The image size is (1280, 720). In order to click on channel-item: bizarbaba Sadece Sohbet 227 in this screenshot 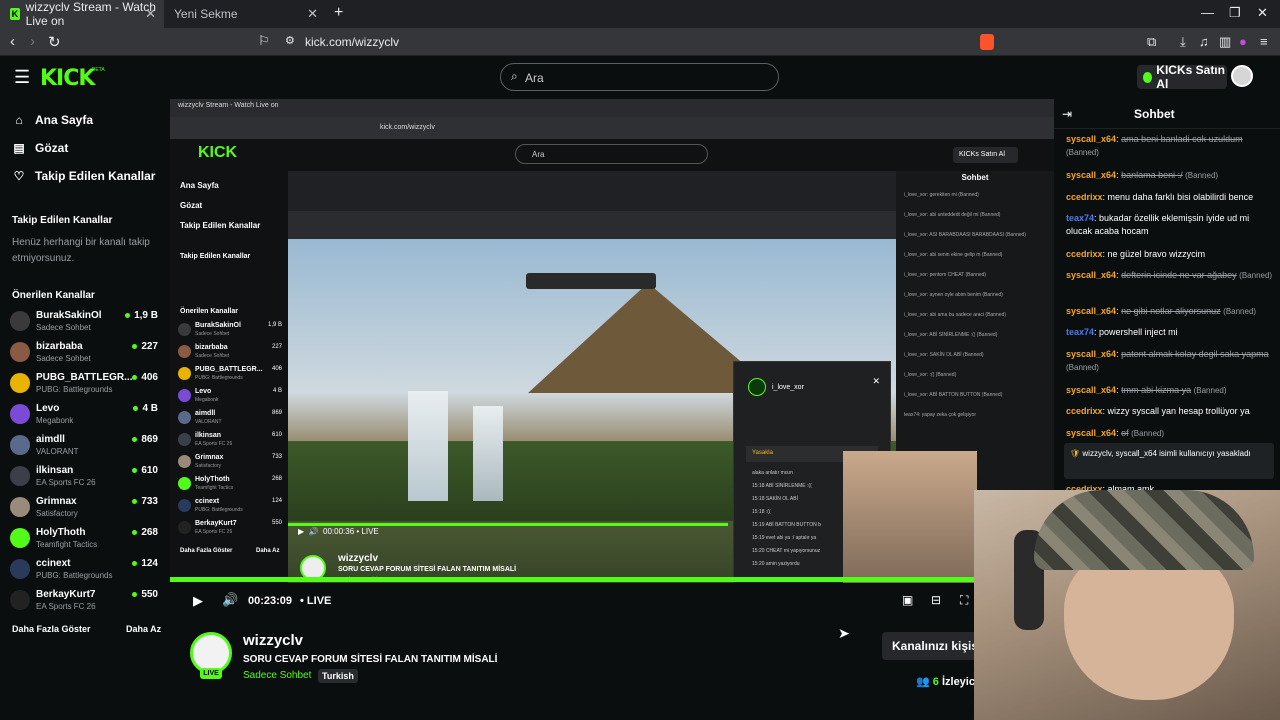, I will do `click(86, 354)`.